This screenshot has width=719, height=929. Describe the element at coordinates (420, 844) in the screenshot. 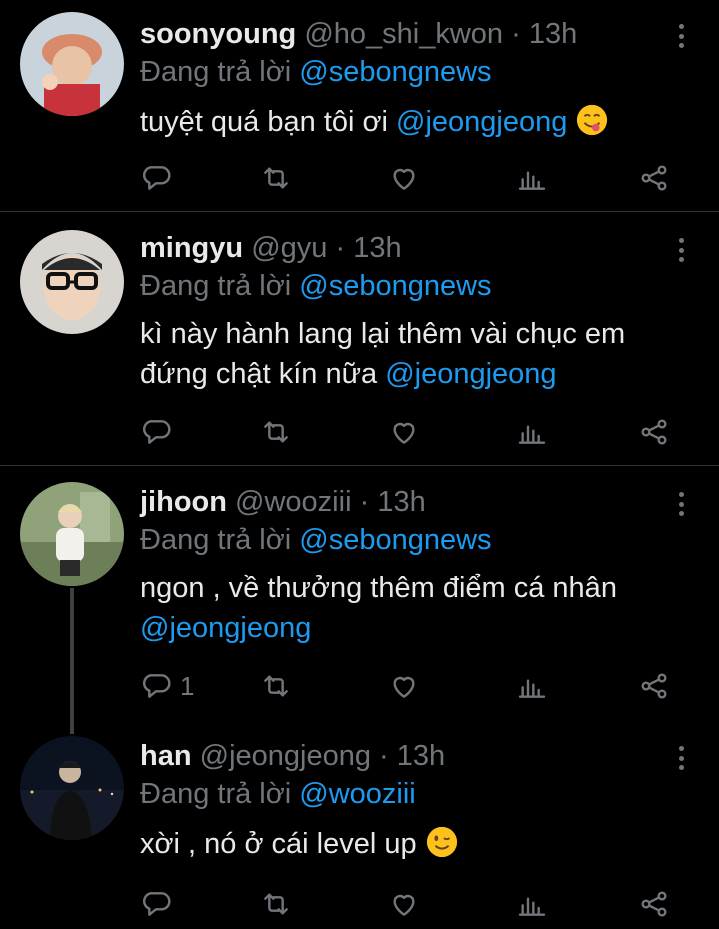

I see `tweet-text: xời , nó ở cái level up` at that location.